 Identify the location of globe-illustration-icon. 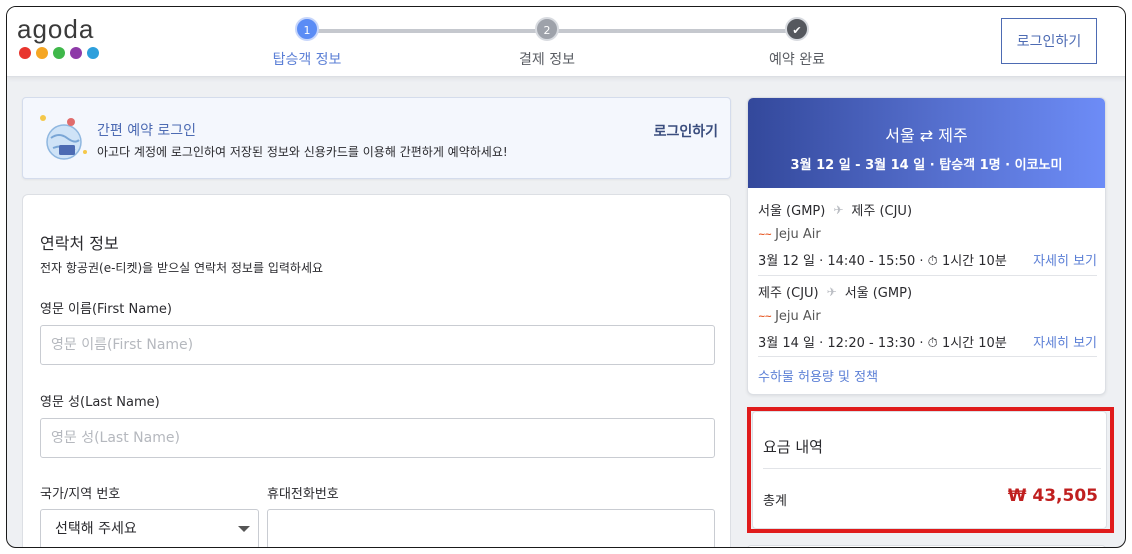
(63, 137).